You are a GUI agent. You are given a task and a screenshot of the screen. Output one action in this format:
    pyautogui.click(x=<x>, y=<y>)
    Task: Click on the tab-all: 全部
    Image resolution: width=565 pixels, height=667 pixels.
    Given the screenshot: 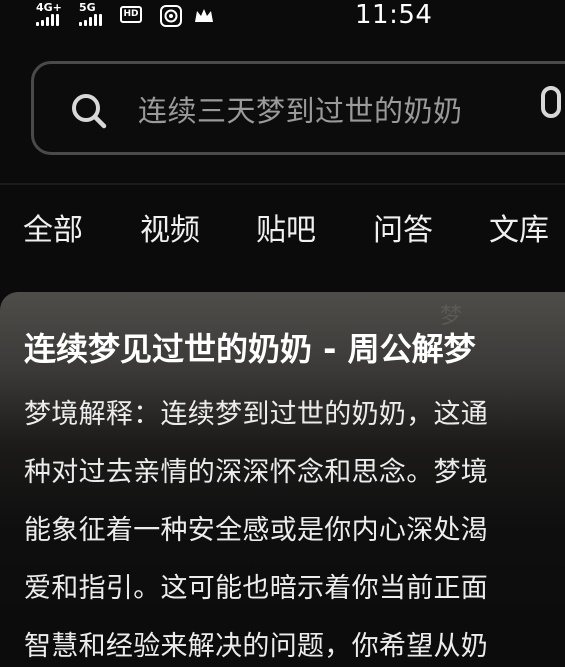 What is the action you would take?
    pyautogui.click(x=53, y=227)
    